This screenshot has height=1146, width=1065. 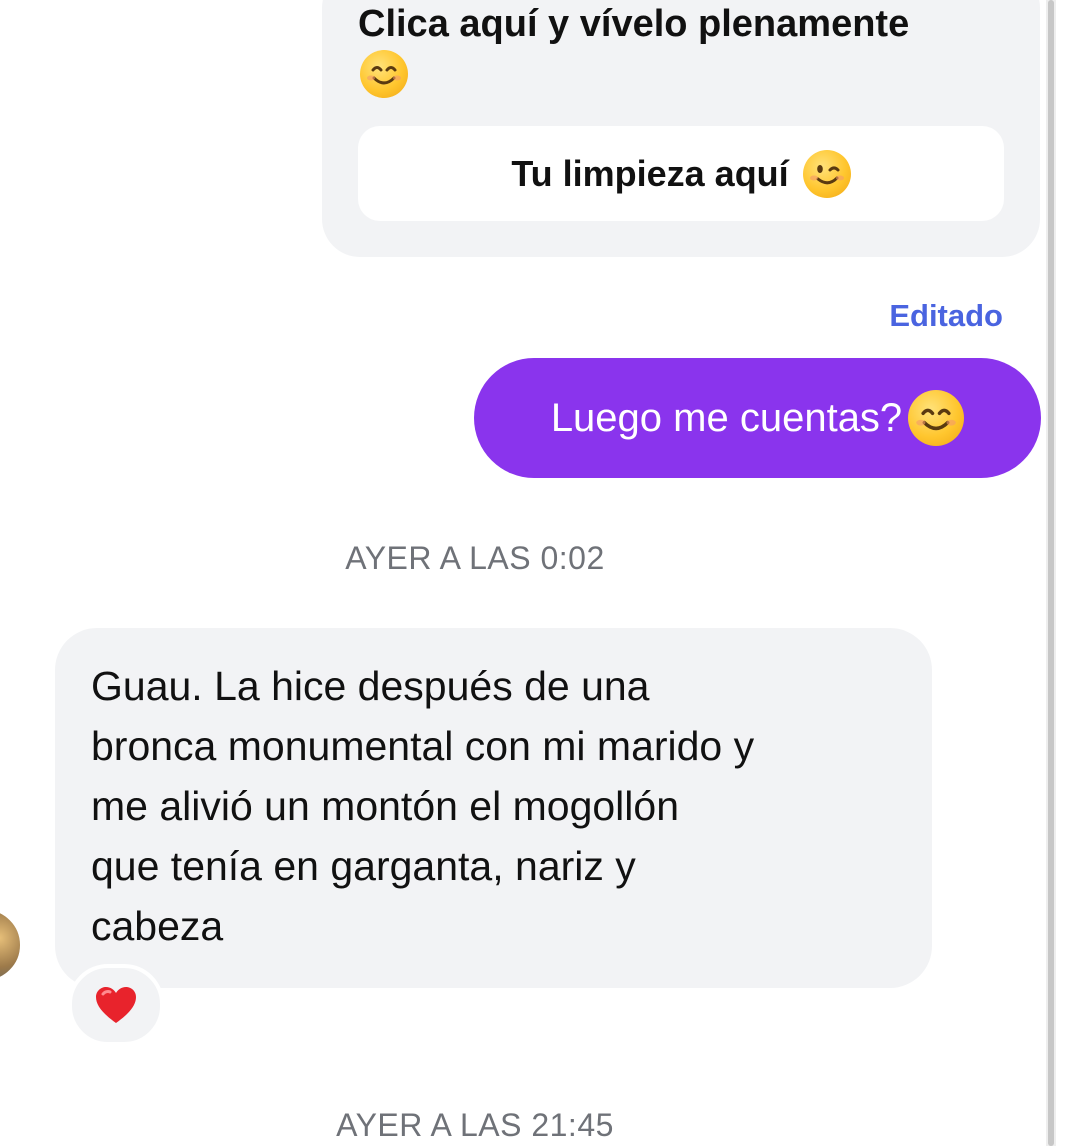 I want to click on heart-icon, so click(x=116, y=1005).